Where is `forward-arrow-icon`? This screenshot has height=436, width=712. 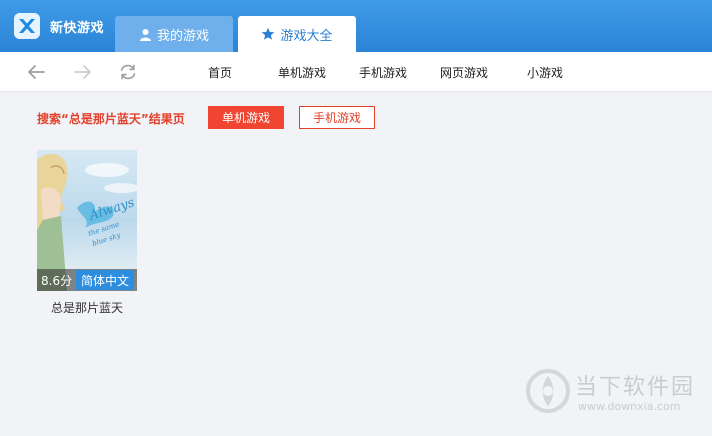
forward-arrow-icon is located at coordinates (82, 72).